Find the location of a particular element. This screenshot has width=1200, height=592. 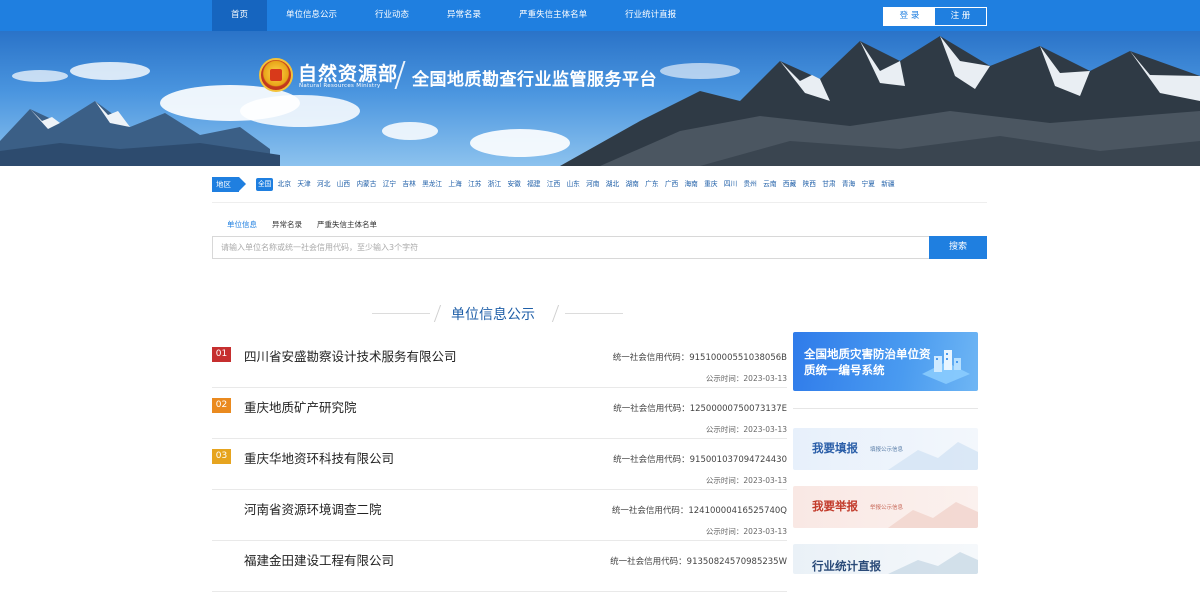

search-input is located at coordinates (571, 247).